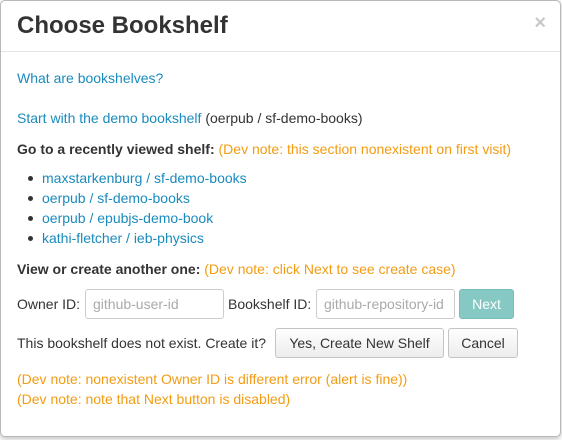  What do you see at coordinates (270, 304) in the screenshot?
I see `bookshelf-id-label: Bookshelf ID:` at bounding box center [270, 304].